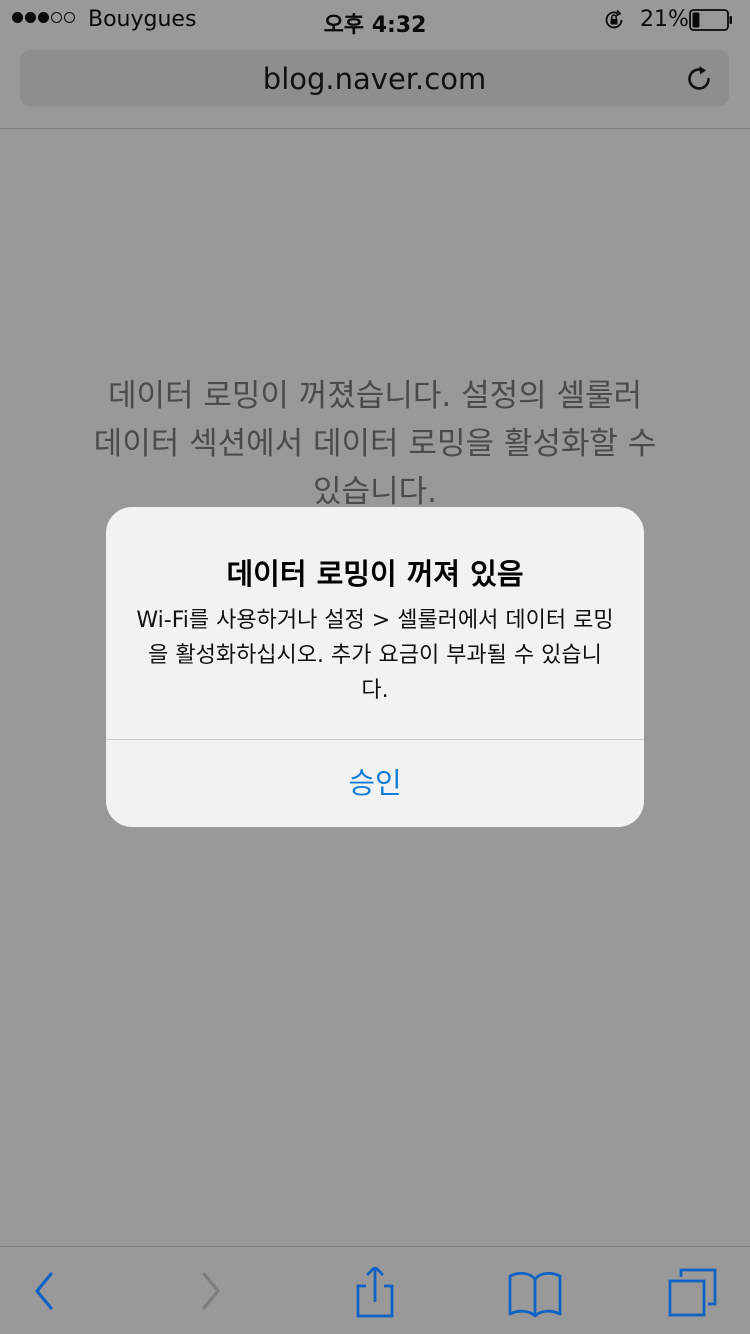 This screenshot has width=750, height=1334. What do you see at coordinates (664, 19) in the screenshot?
I see `battery-percentage: 21%` at bounding box center [664, 19].